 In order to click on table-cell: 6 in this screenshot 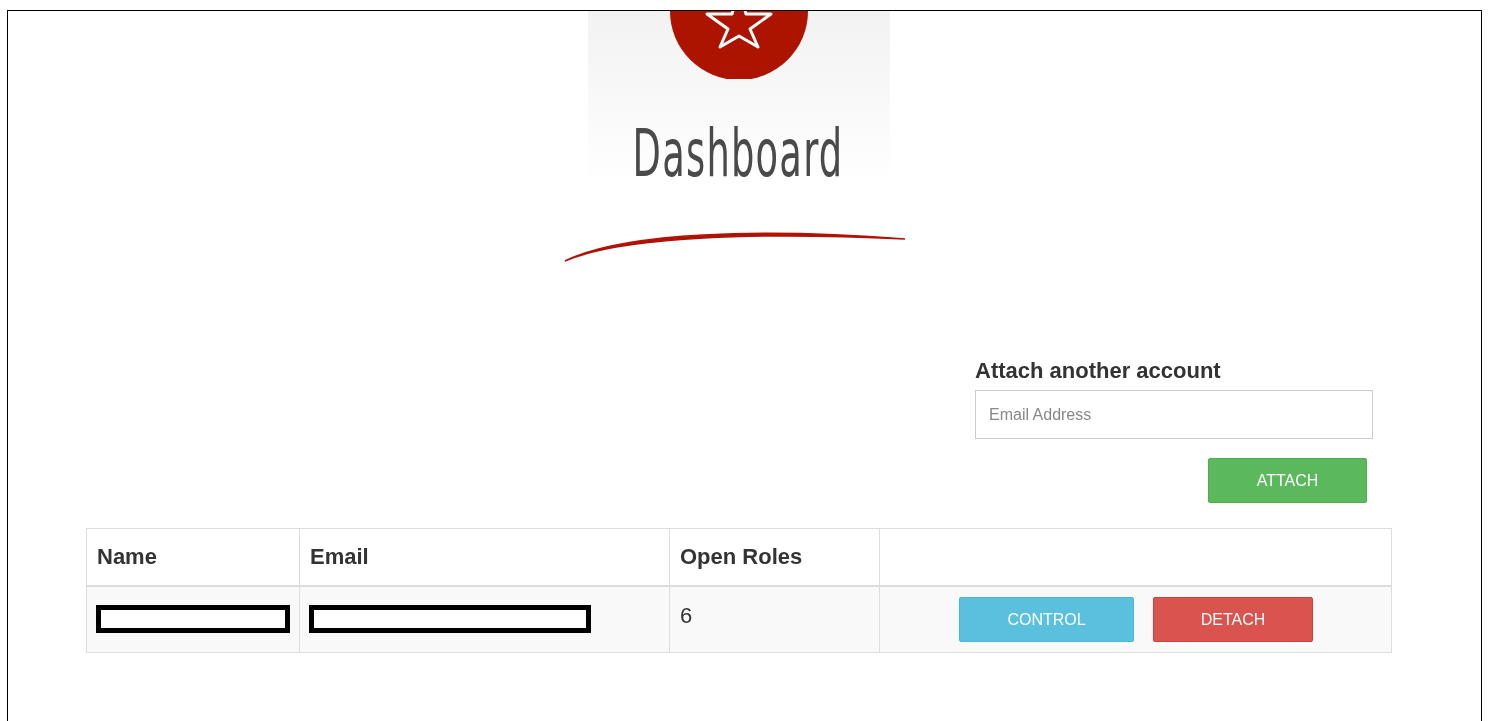, I will do `click(774, 619)`.